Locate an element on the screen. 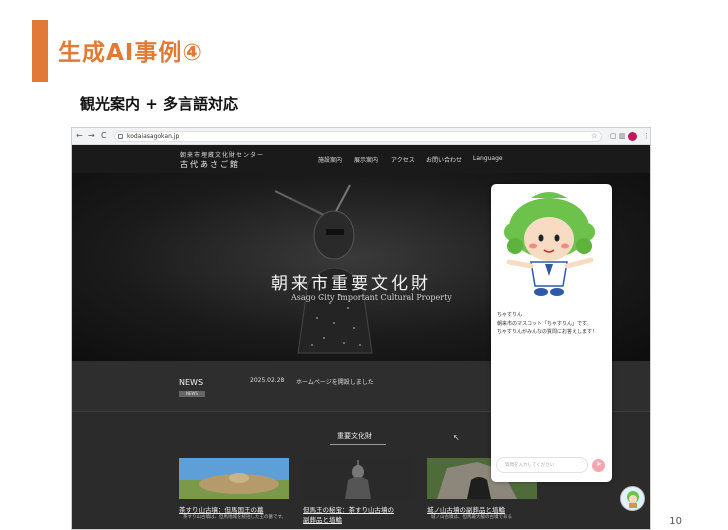 Image resolution: width=728 pixels, height=530 pixels. news-item-link: ホームページを開設しました is located at coordinates (335, 381).